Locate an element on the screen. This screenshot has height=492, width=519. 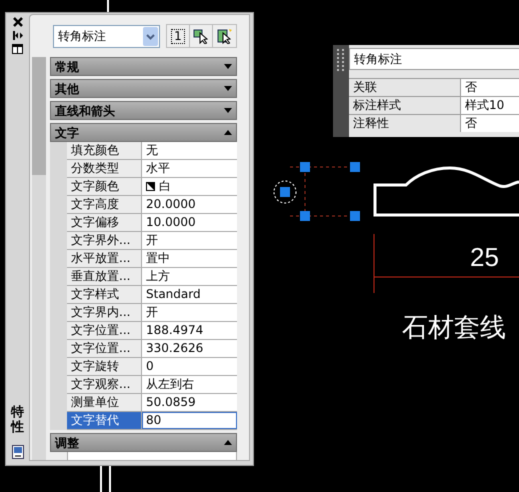
color-swatch-icon is located at coordinates (150, 186).